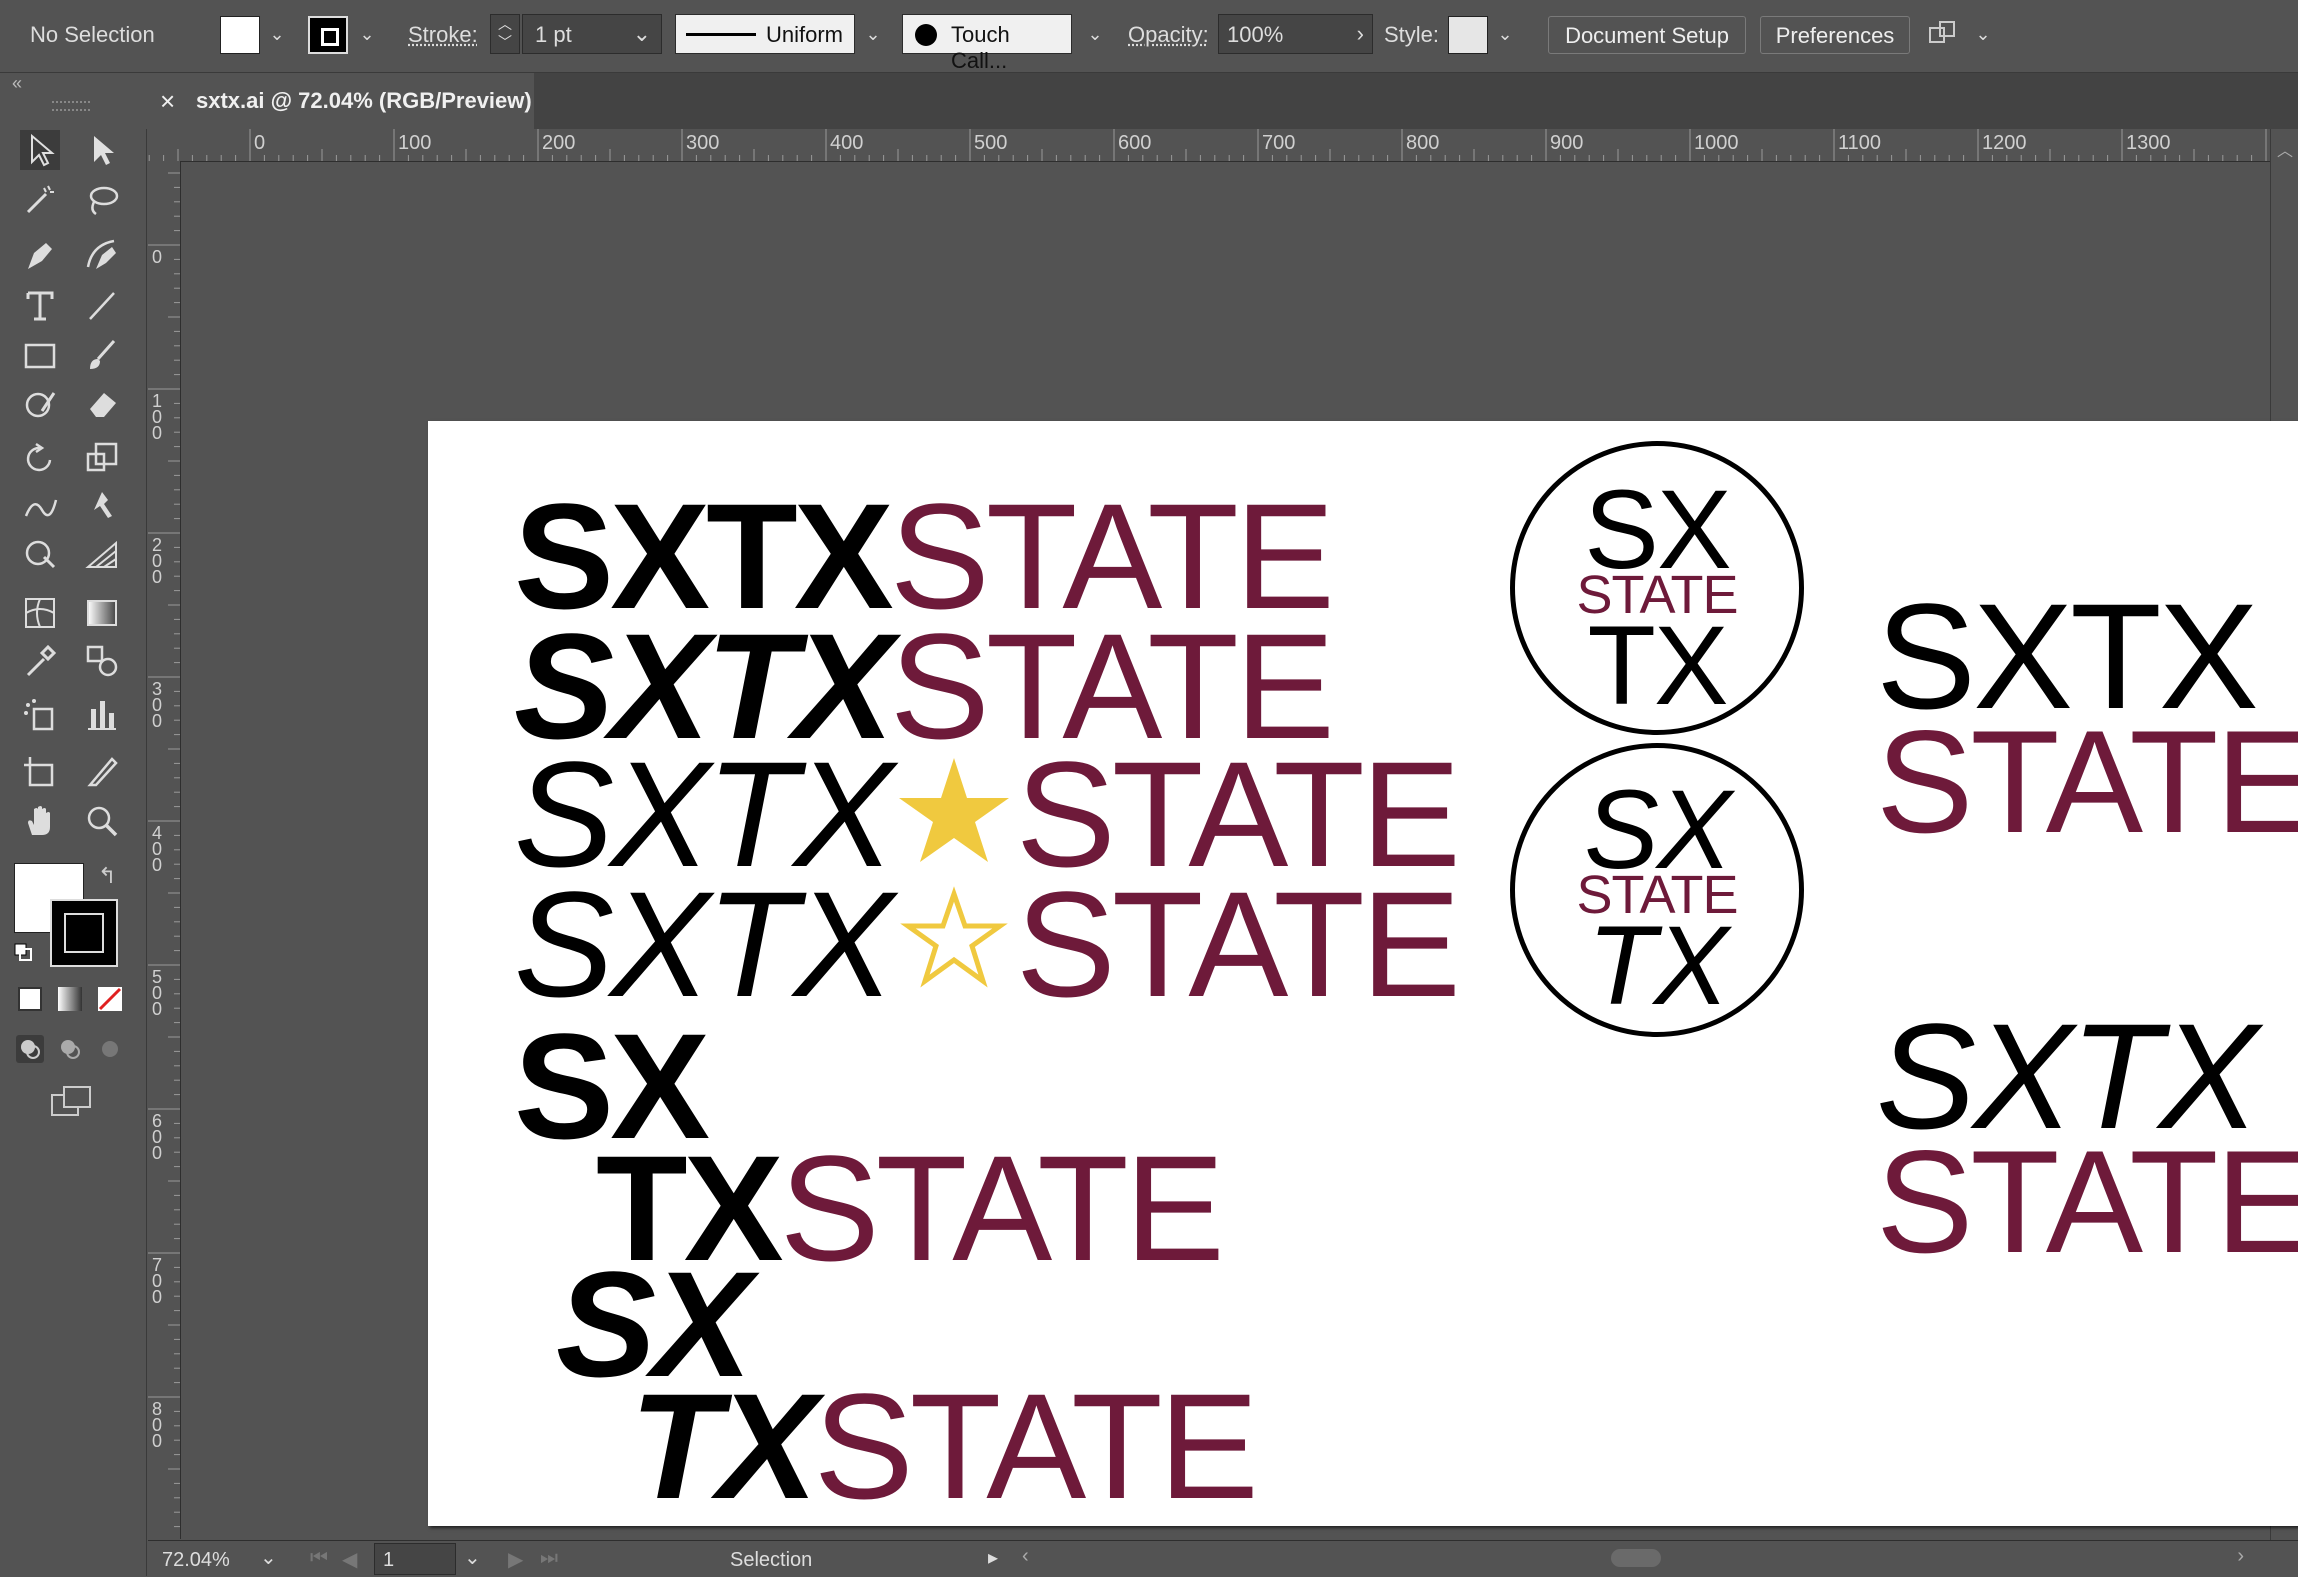 The height and width of the screenshot is (1577, 2298). Describe the element at coordinates (642, 34) in the screenshot. I see `chevron-down-icon: ⌄` at that location.